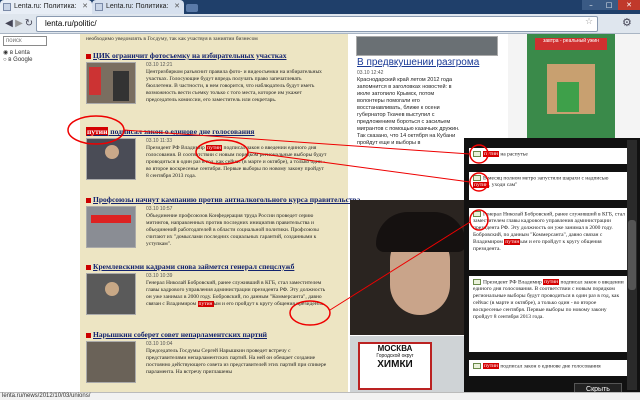 This screenshot has height=400, width=640. I want to click on status-bar: lenta.ru/news/2012/10/03/unions/, so click(320, 396).